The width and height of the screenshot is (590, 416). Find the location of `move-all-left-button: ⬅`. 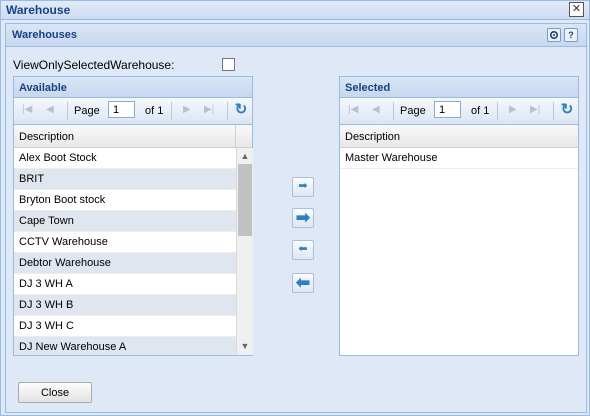

move-all-left-button: ⬅ is located at coordinates (303, 283).